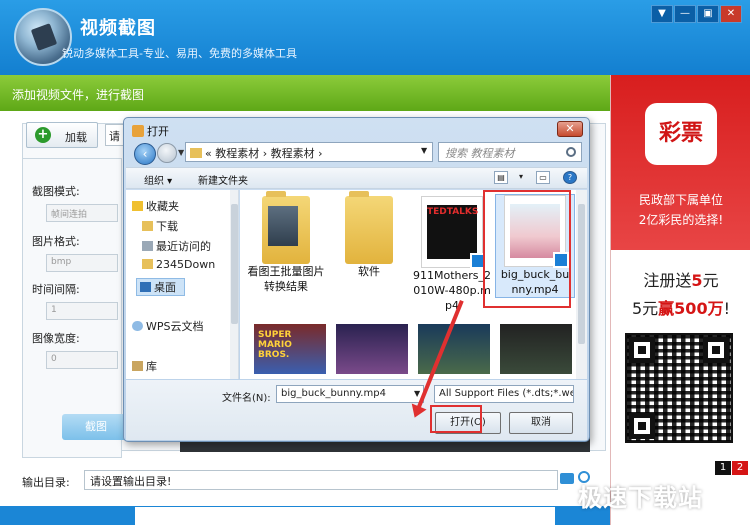  Describe the element at coordinates (723, 468) in the screenshot. I see `ad-page-1: 1` at that location.